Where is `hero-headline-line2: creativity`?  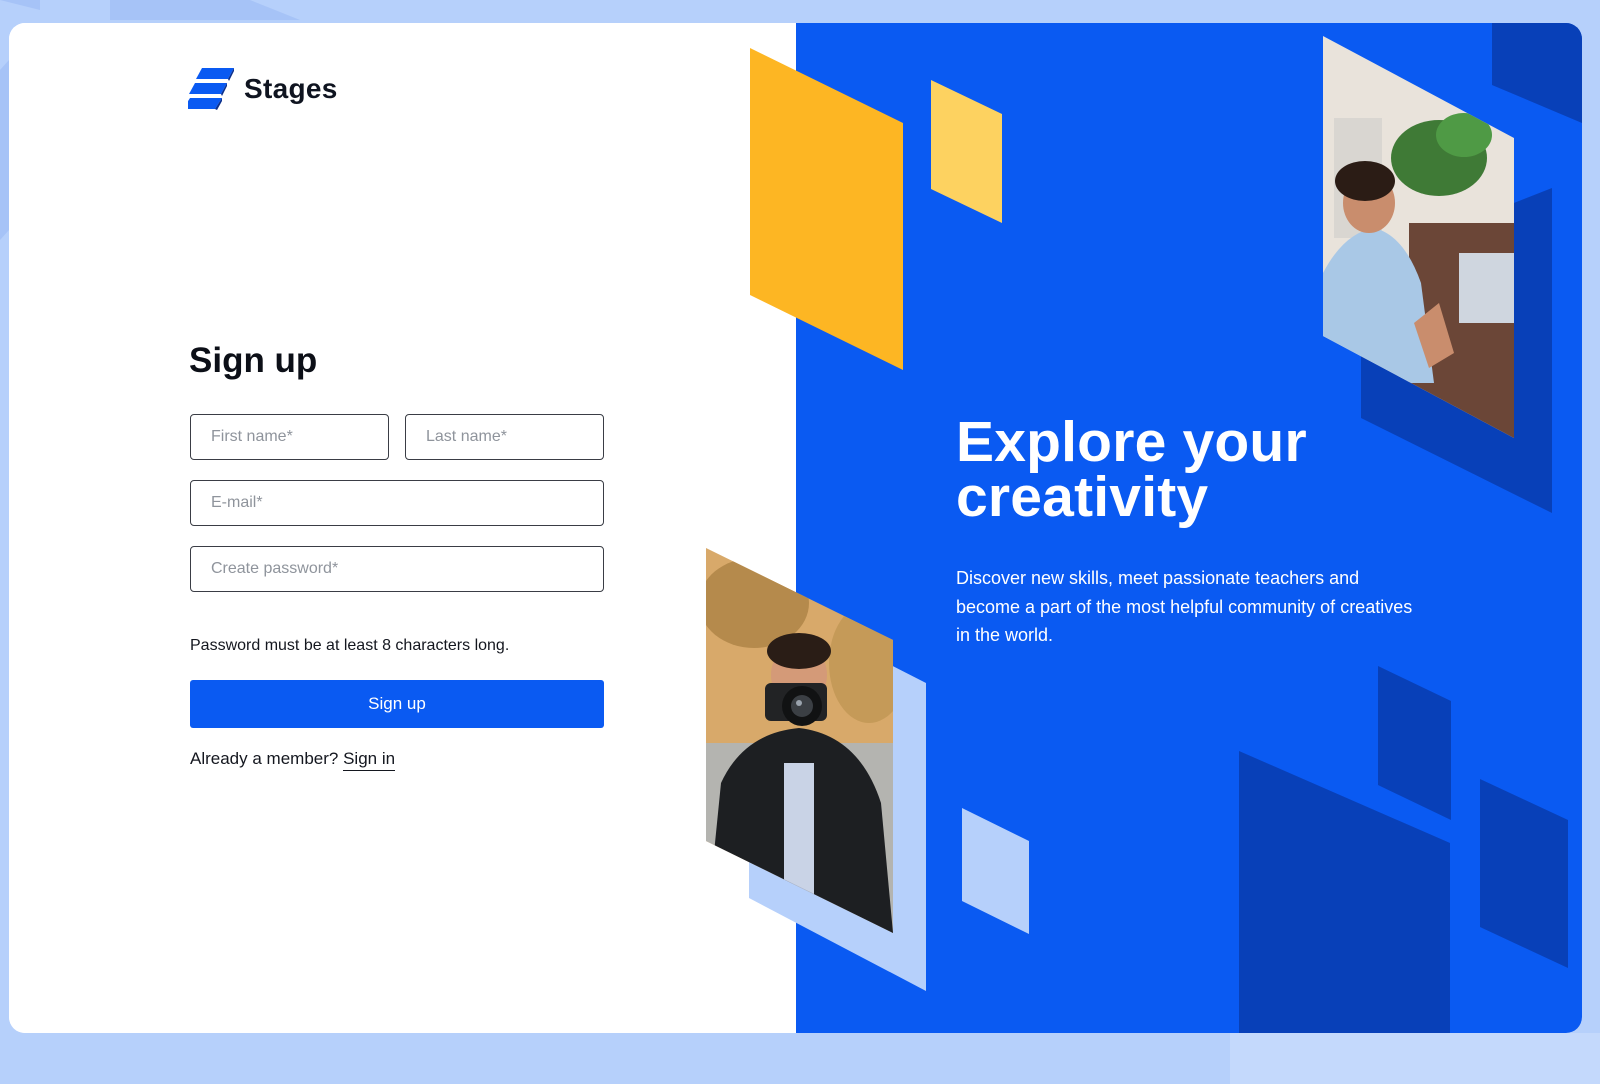
hero-headline-line2: creativity is located at coordinates (1082, 497).